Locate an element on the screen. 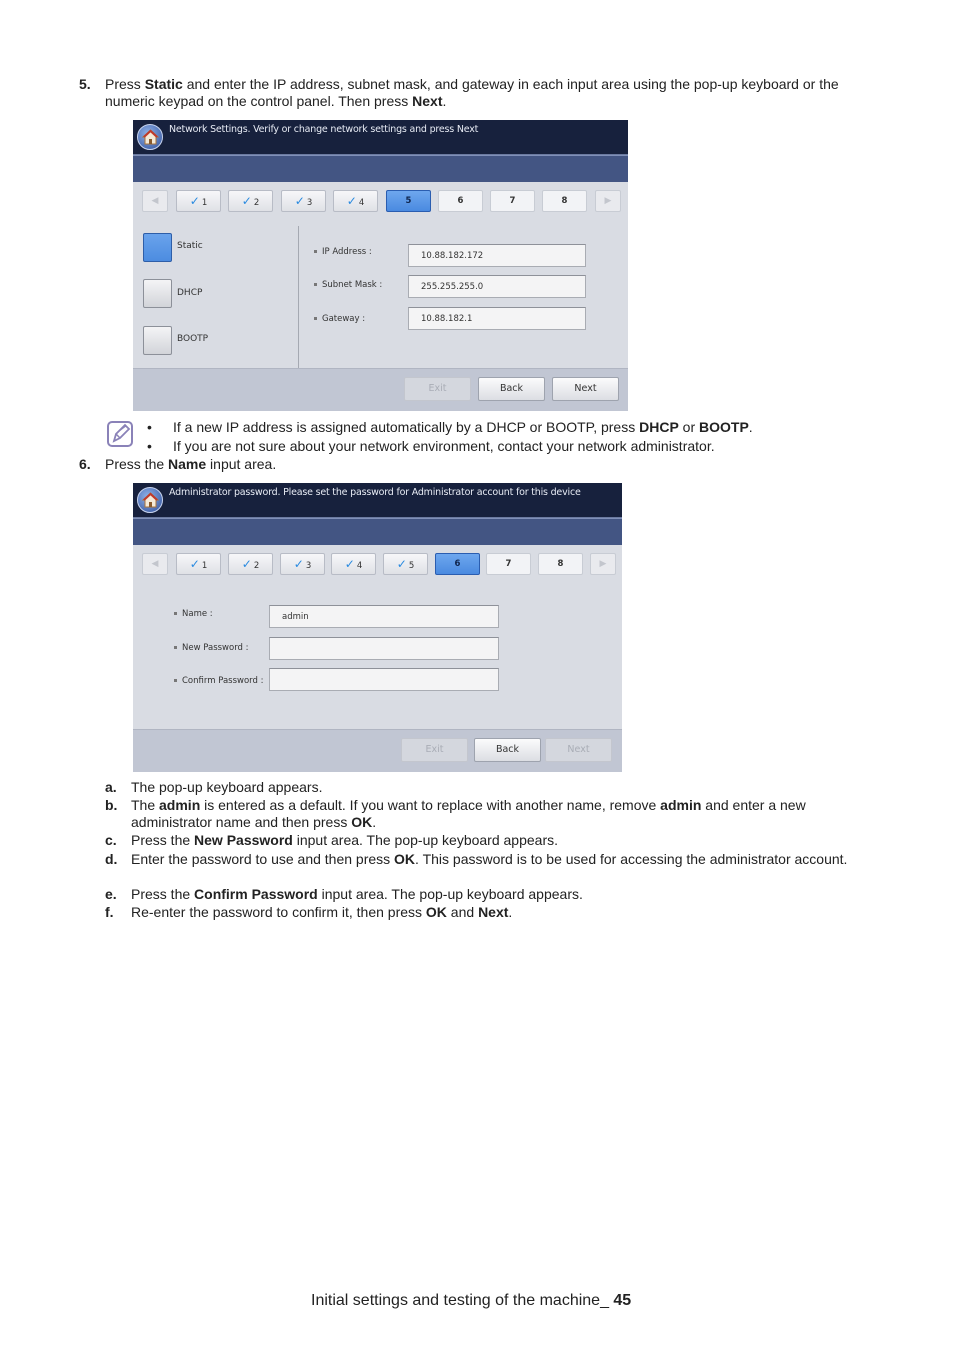  vertical-divider is located at coordinates (298, 297).